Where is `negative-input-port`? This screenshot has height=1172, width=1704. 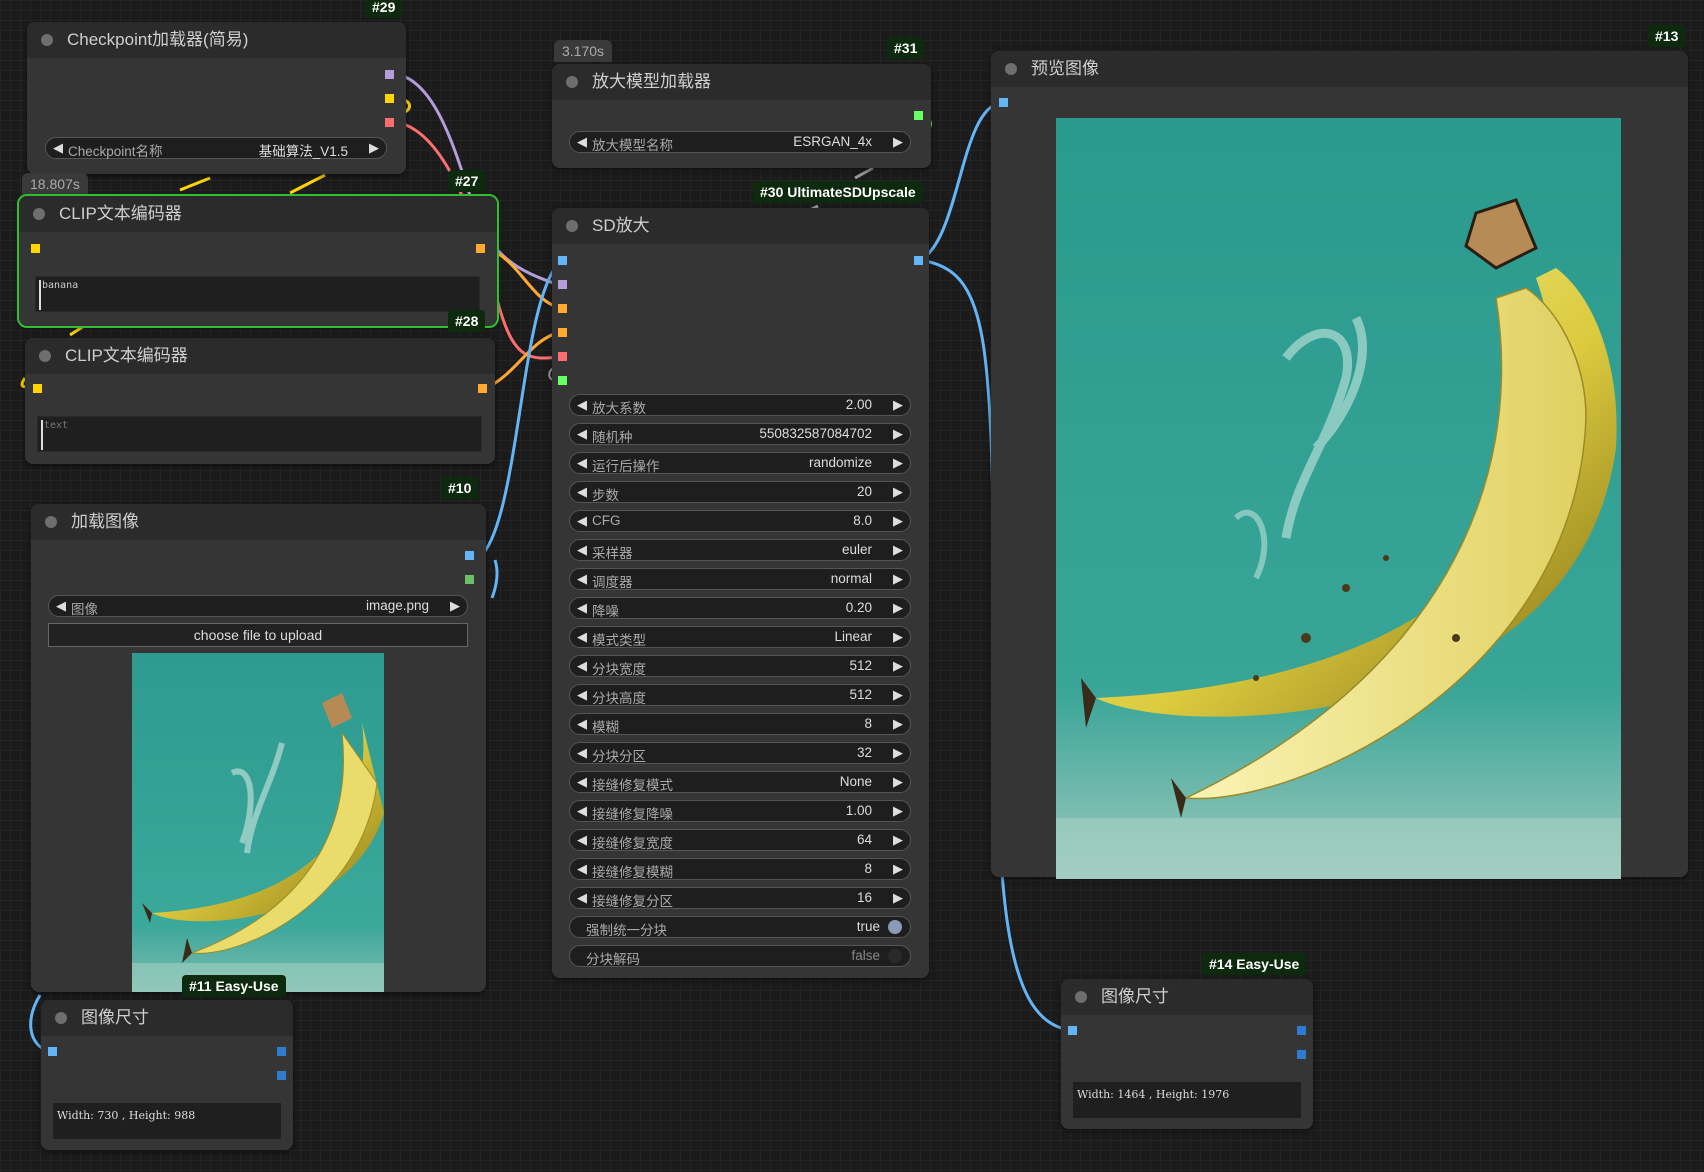 negative-input-port is located at coordinates (562, 332).